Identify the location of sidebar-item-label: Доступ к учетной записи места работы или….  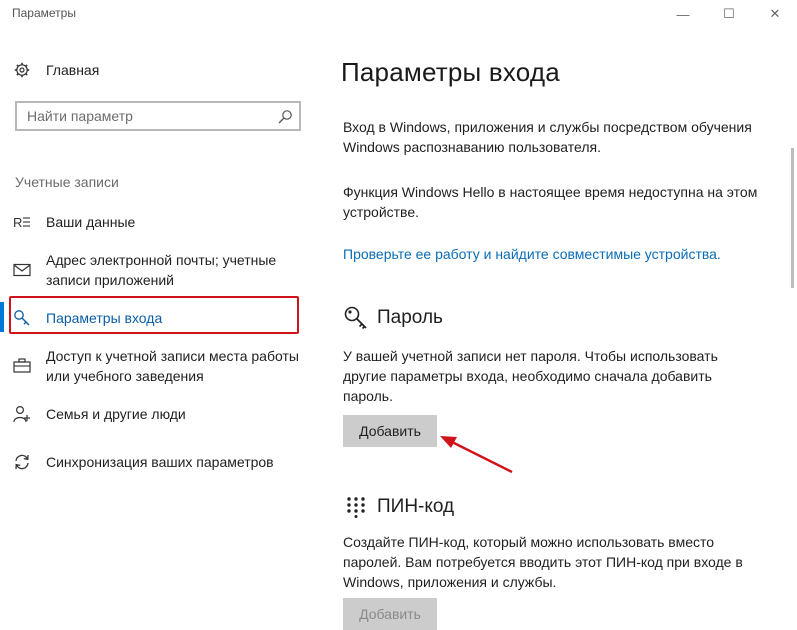
(172, 366).